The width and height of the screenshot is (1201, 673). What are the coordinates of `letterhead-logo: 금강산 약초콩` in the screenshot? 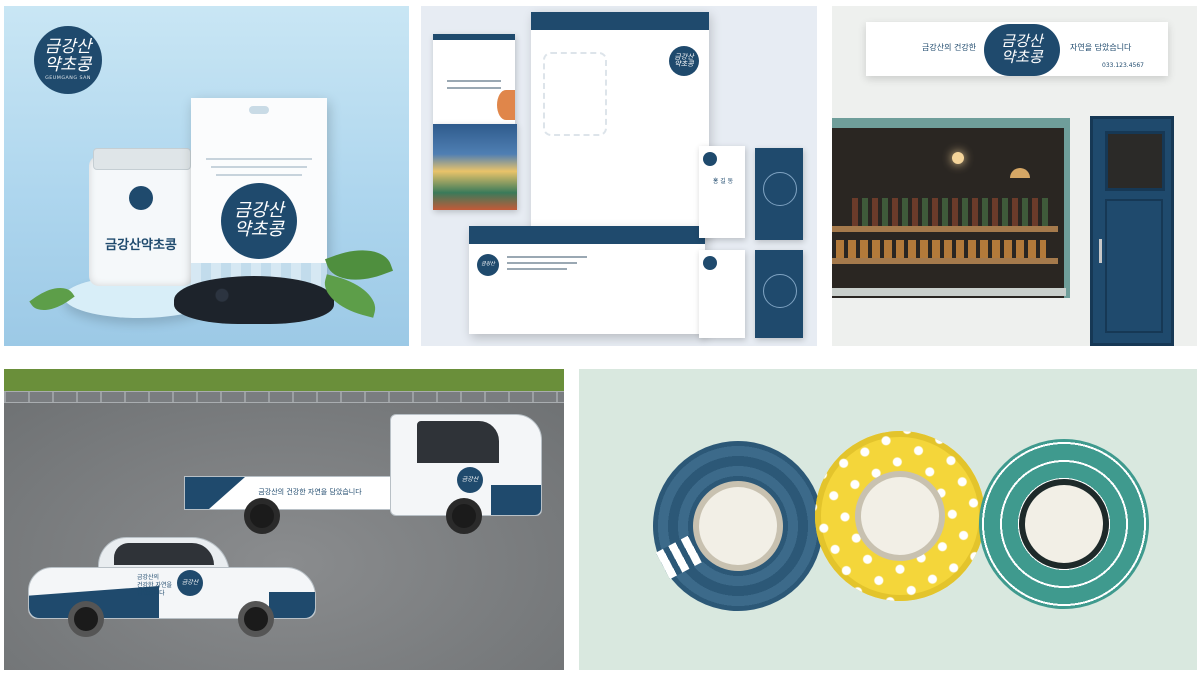 It's located at (684, 61).